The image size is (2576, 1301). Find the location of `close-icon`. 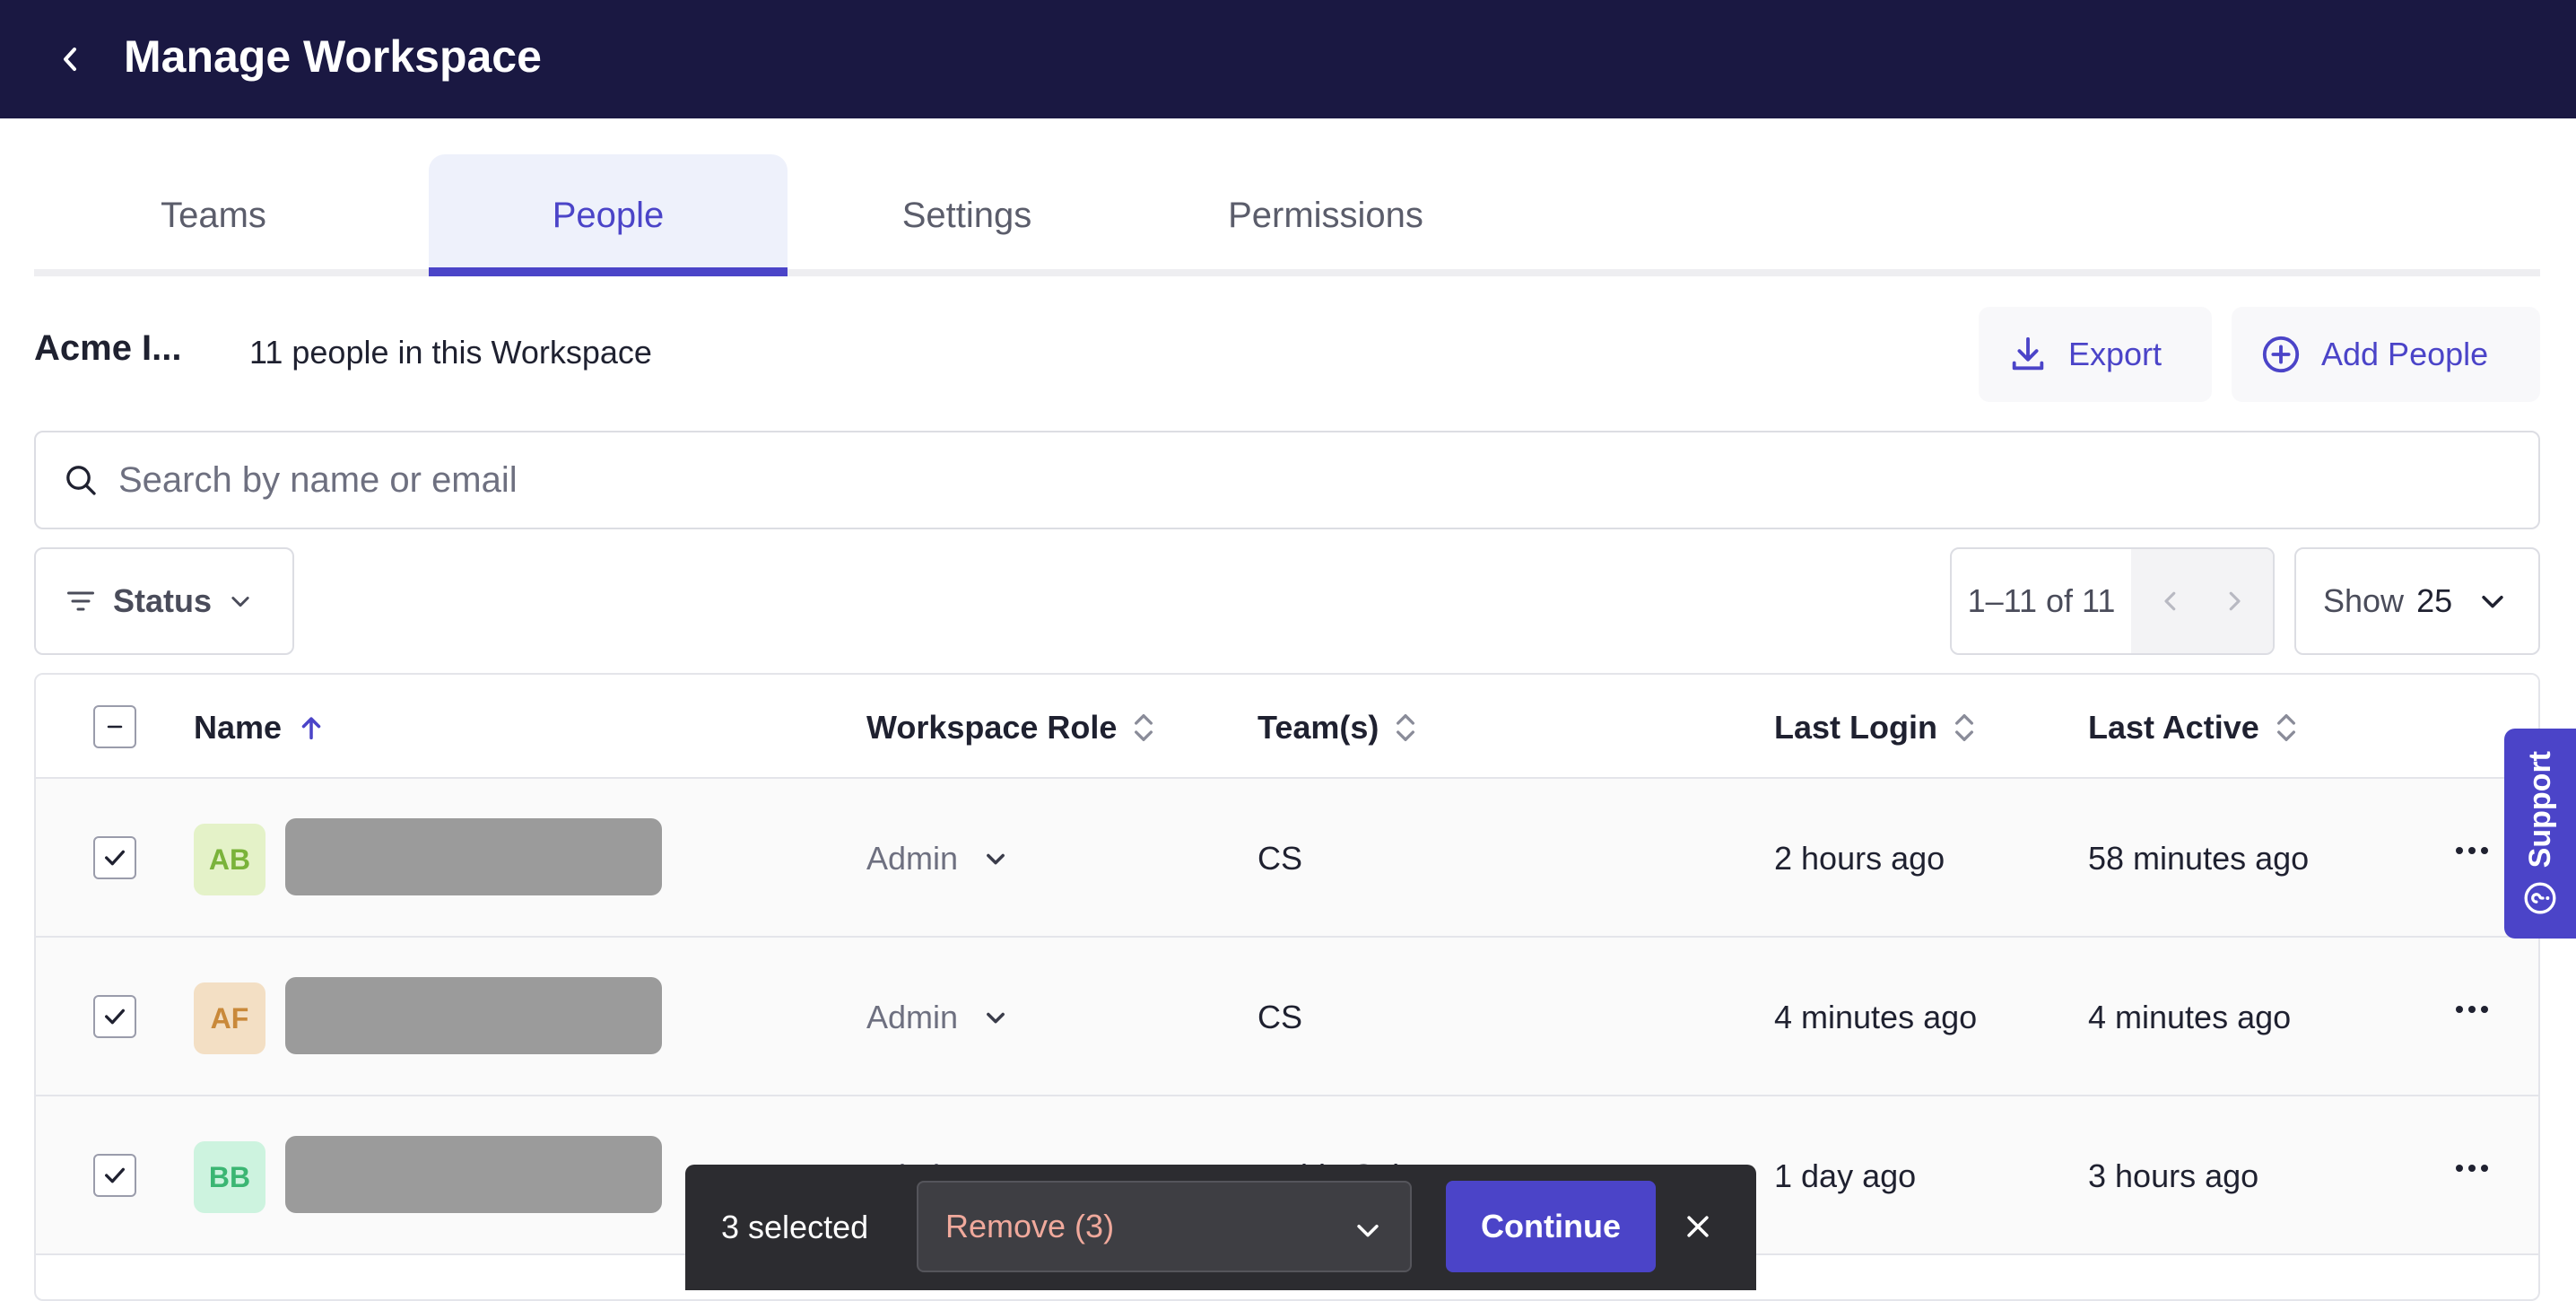

close-icon is located at coordinates (1698, 1226).